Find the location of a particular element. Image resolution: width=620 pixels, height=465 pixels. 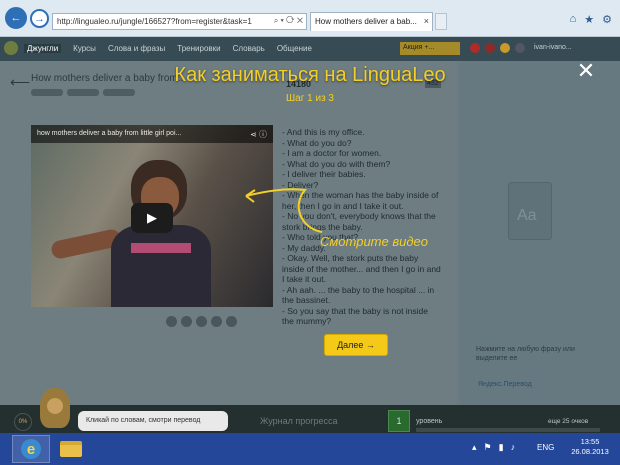

dictionary-card-text: Aa is located at coordinates (527, 215).